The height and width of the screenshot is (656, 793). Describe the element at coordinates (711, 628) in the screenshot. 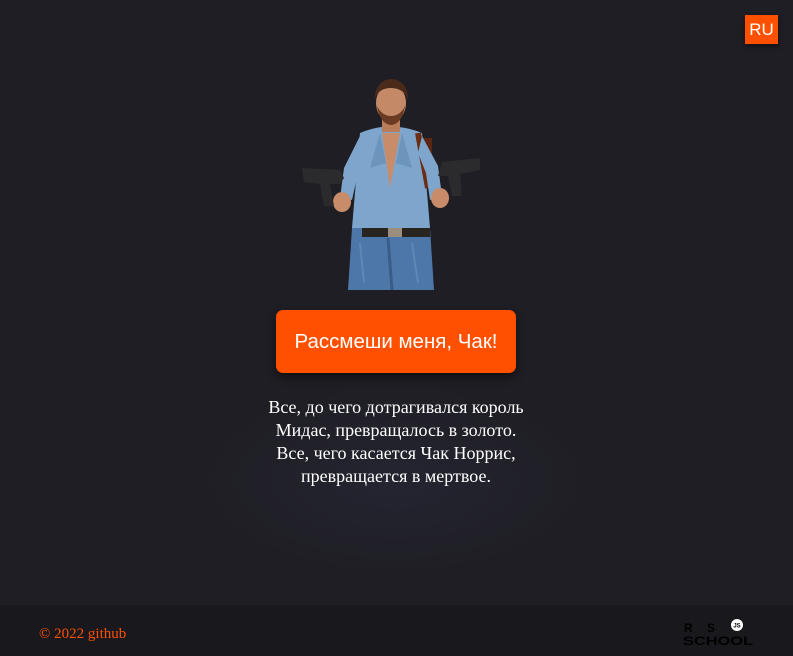

I see `logo-letter-s: S` at that location.